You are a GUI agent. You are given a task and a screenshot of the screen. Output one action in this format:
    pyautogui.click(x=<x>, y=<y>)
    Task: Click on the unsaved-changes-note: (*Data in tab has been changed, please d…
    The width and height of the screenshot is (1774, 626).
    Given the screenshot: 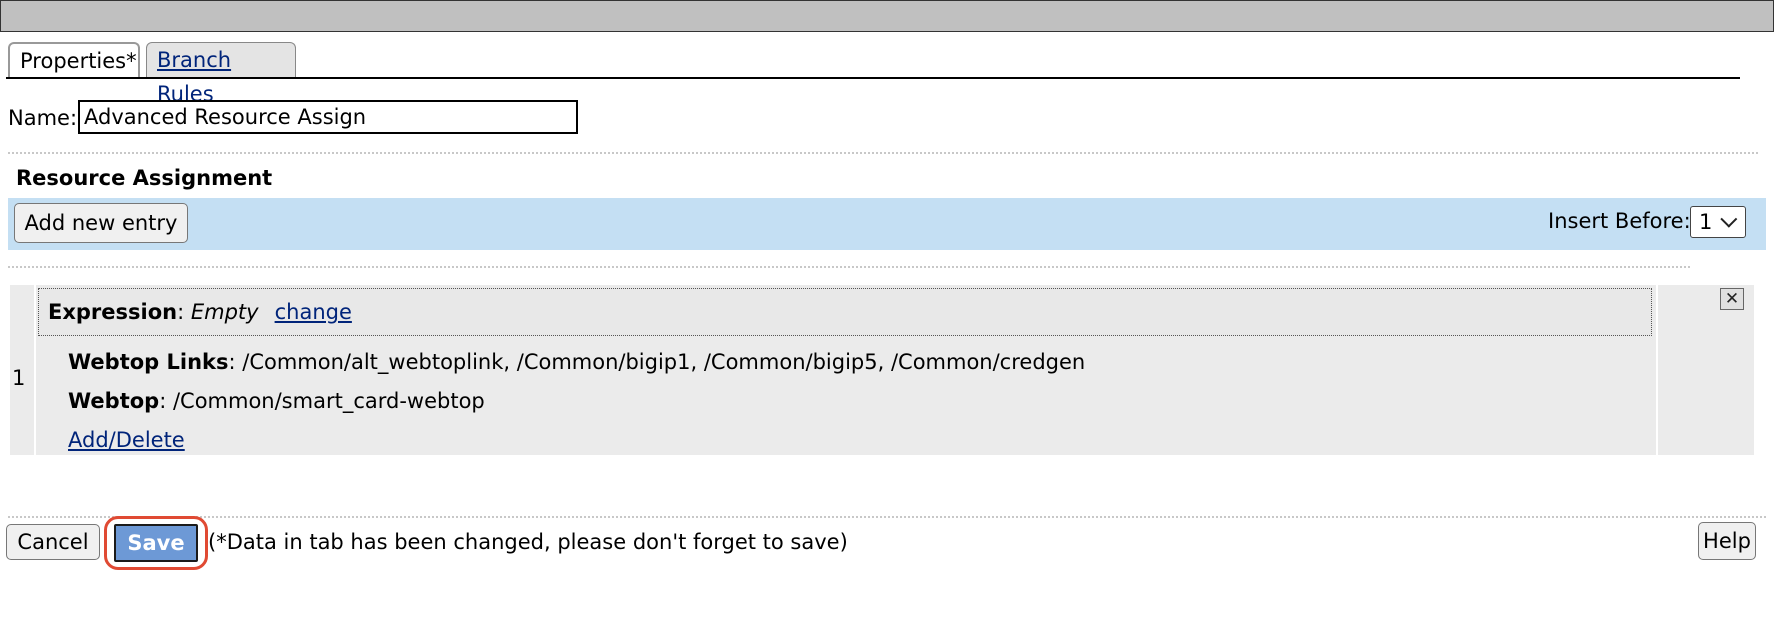 What is the action you would take?
    pyautogui.click(x=528, y=542)
    